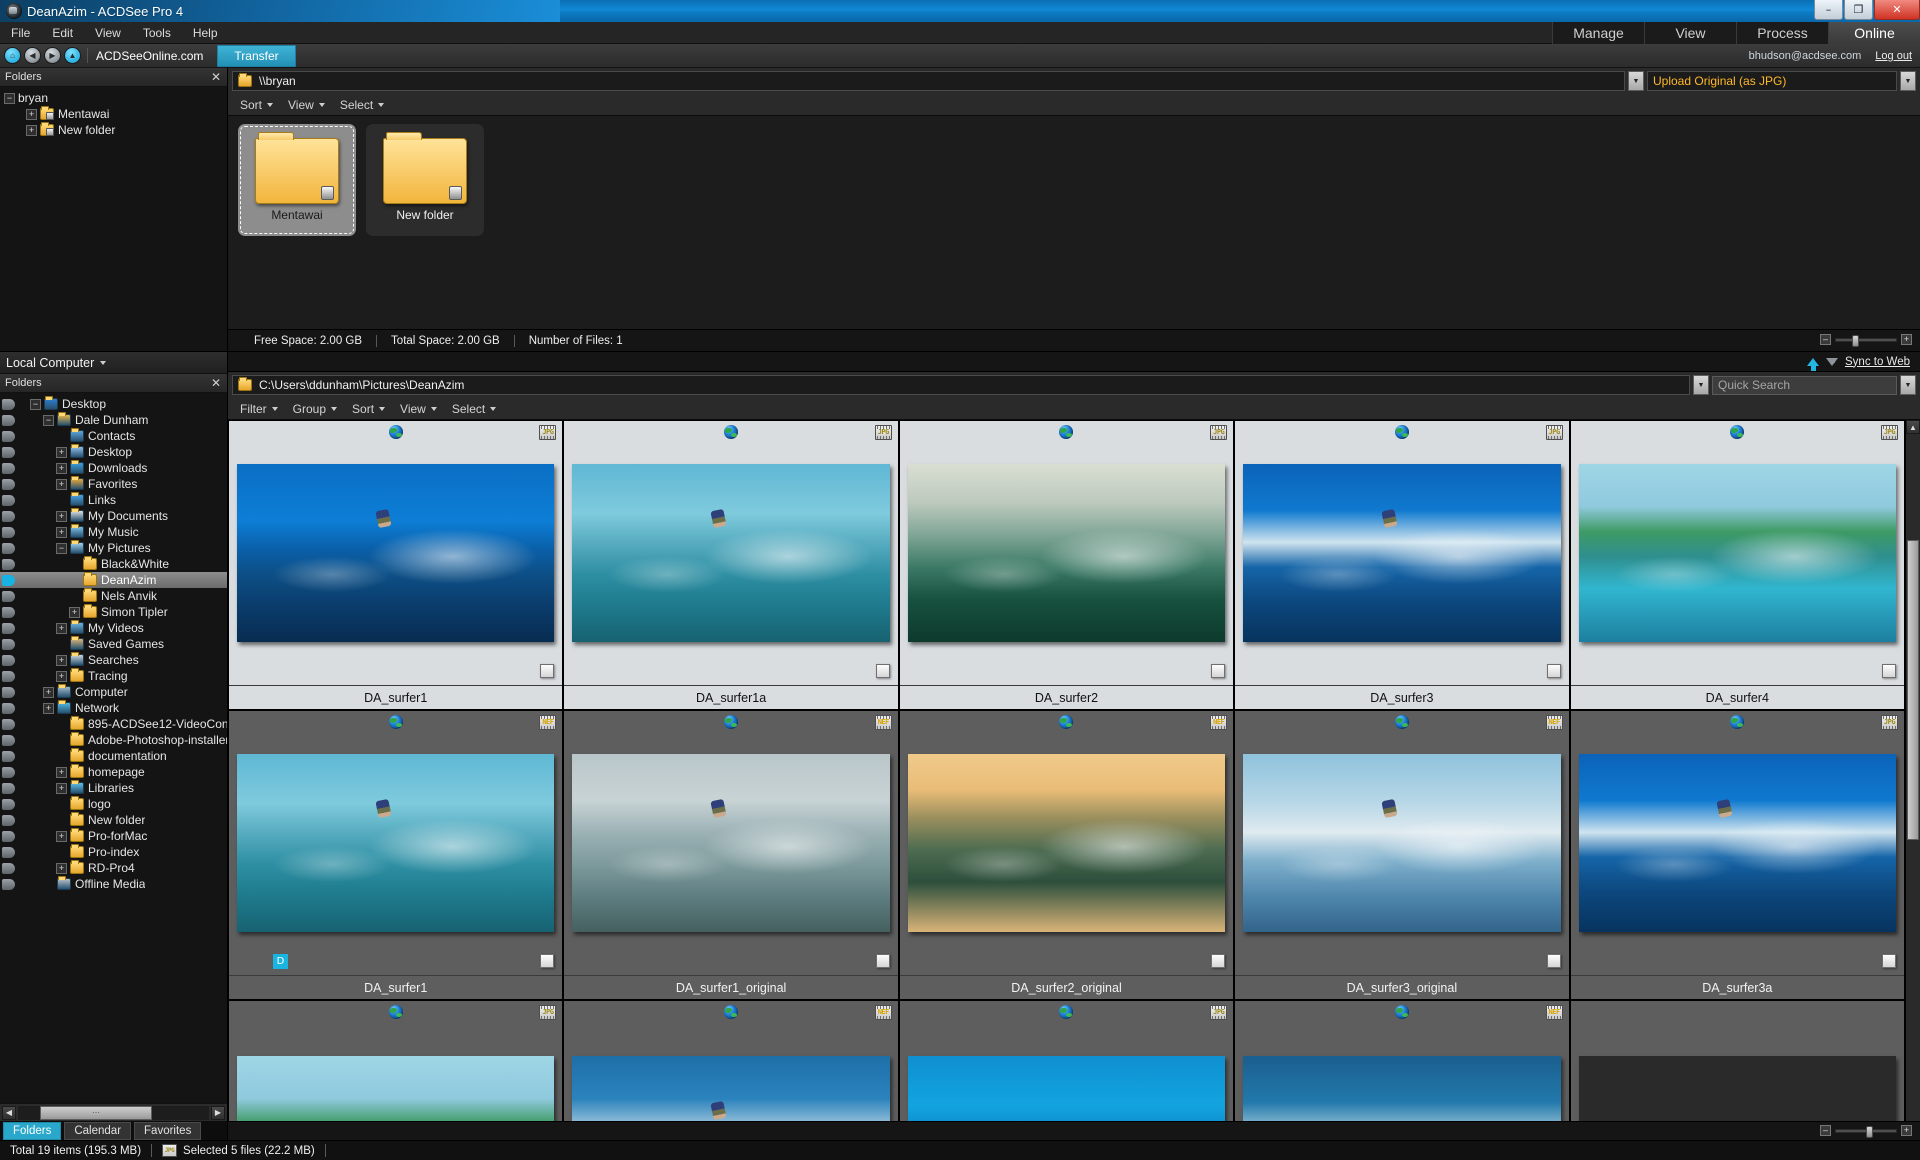  I want to click on menu-help: Help, so click(205, 33).